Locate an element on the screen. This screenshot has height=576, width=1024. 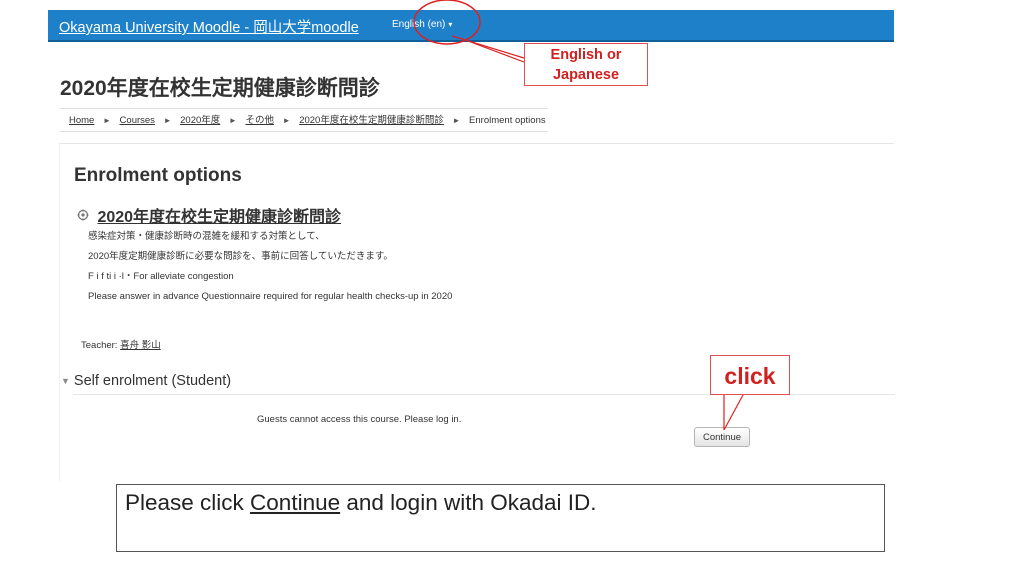
page-title: 2020年度在校生定期健康診断問診 is located at coordinates (220, 88).